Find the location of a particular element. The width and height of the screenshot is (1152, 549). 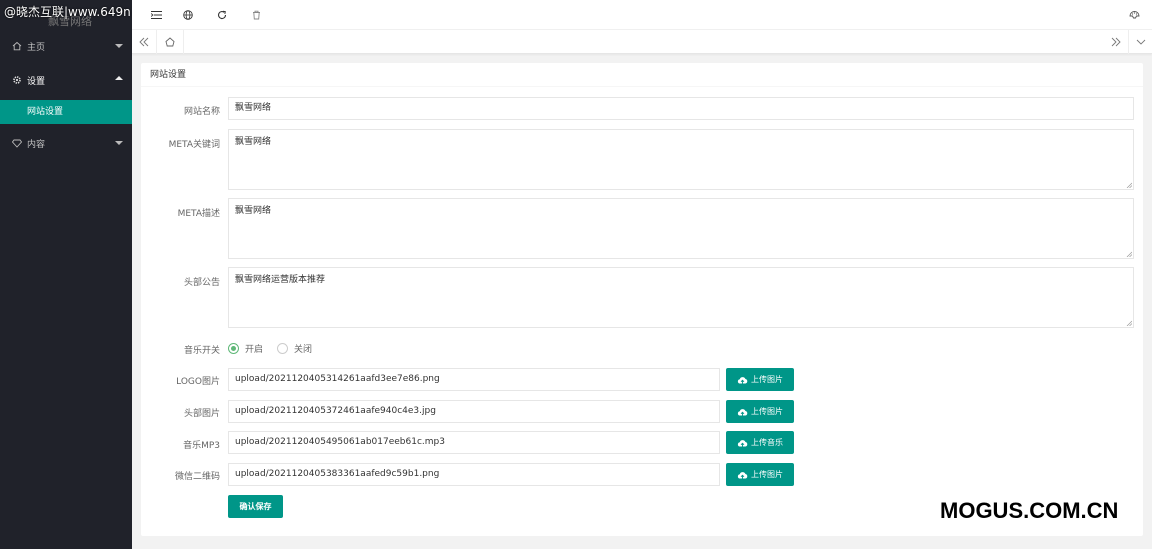

music-switch-label: 音乐开关 is located at coordinates (201, 351).